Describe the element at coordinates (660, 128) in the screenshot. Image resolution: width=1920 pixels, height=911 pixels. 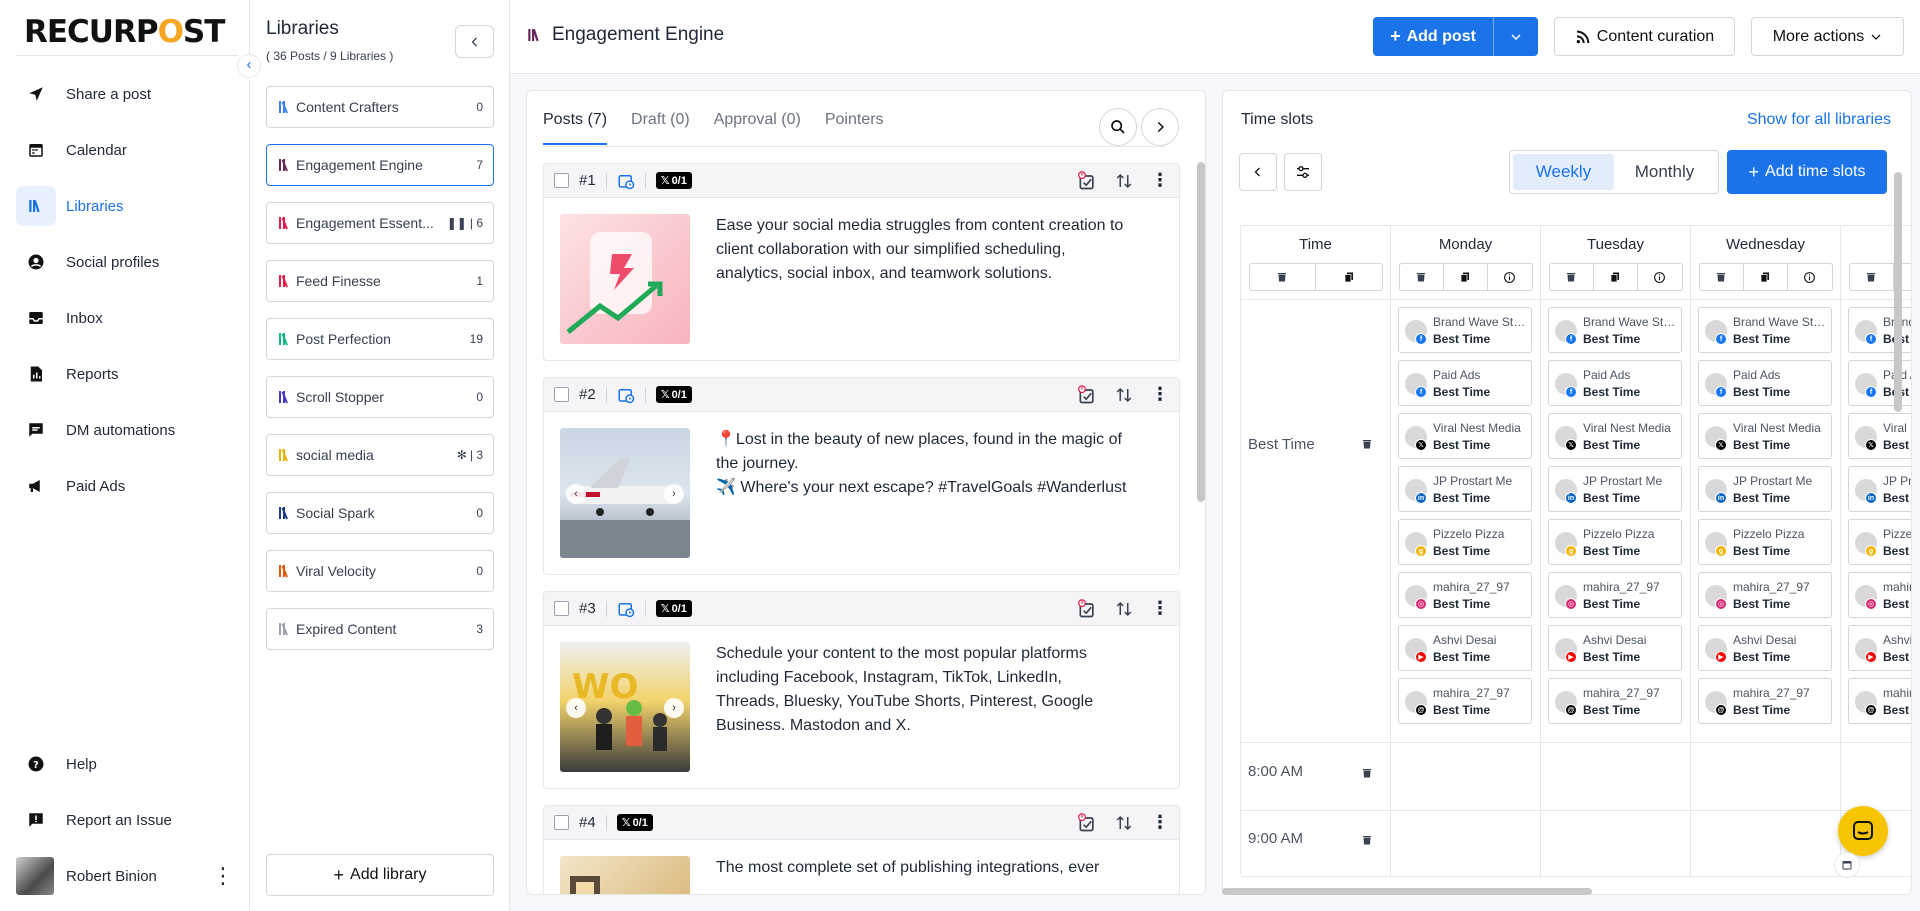
I see `tab-draft: Draft (0)` at that location.